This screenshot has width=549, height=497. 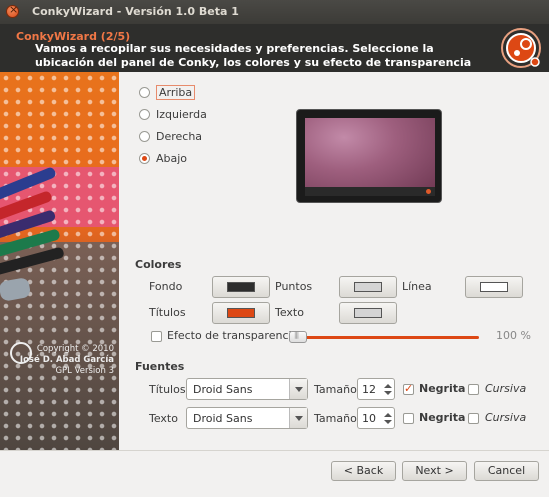 I want to click on color-button-fondo, so click(x=241, y=287).